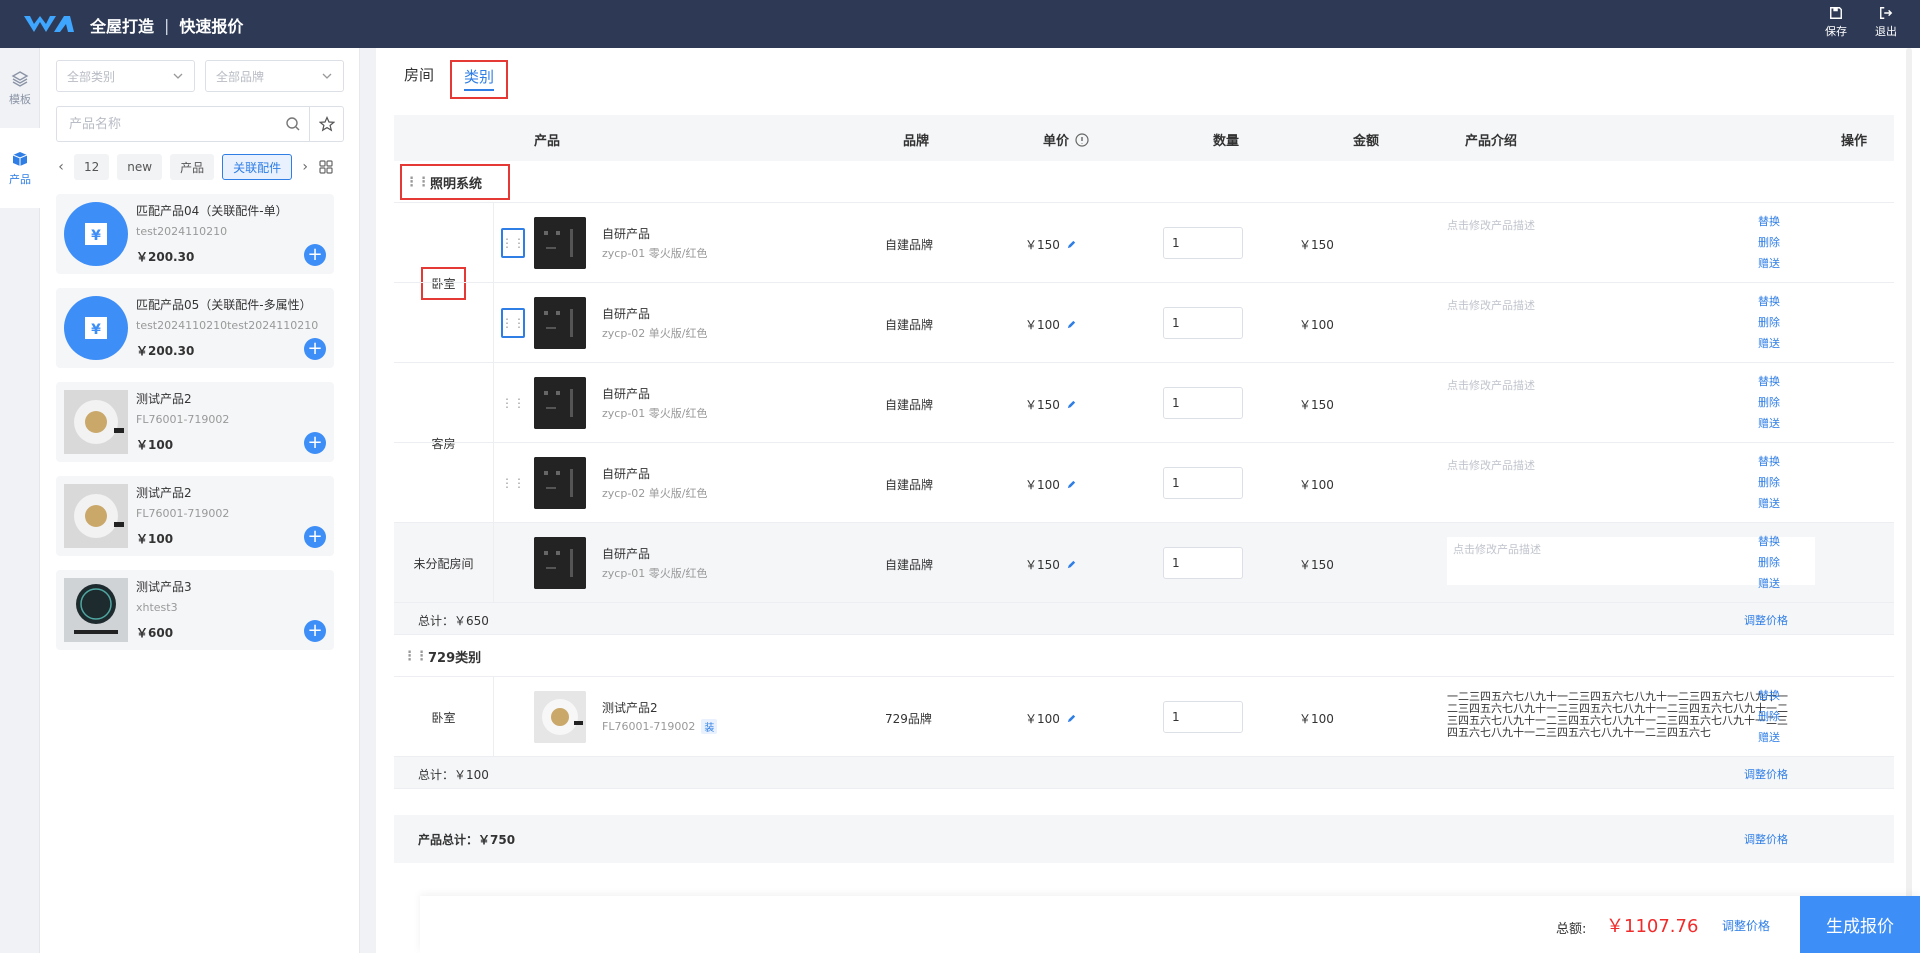 The height and width of the screenshot is (953, 1920). Describe the element at coordinates (419, 79) in the screenshot. I see `tab-room: 房间` at that location.